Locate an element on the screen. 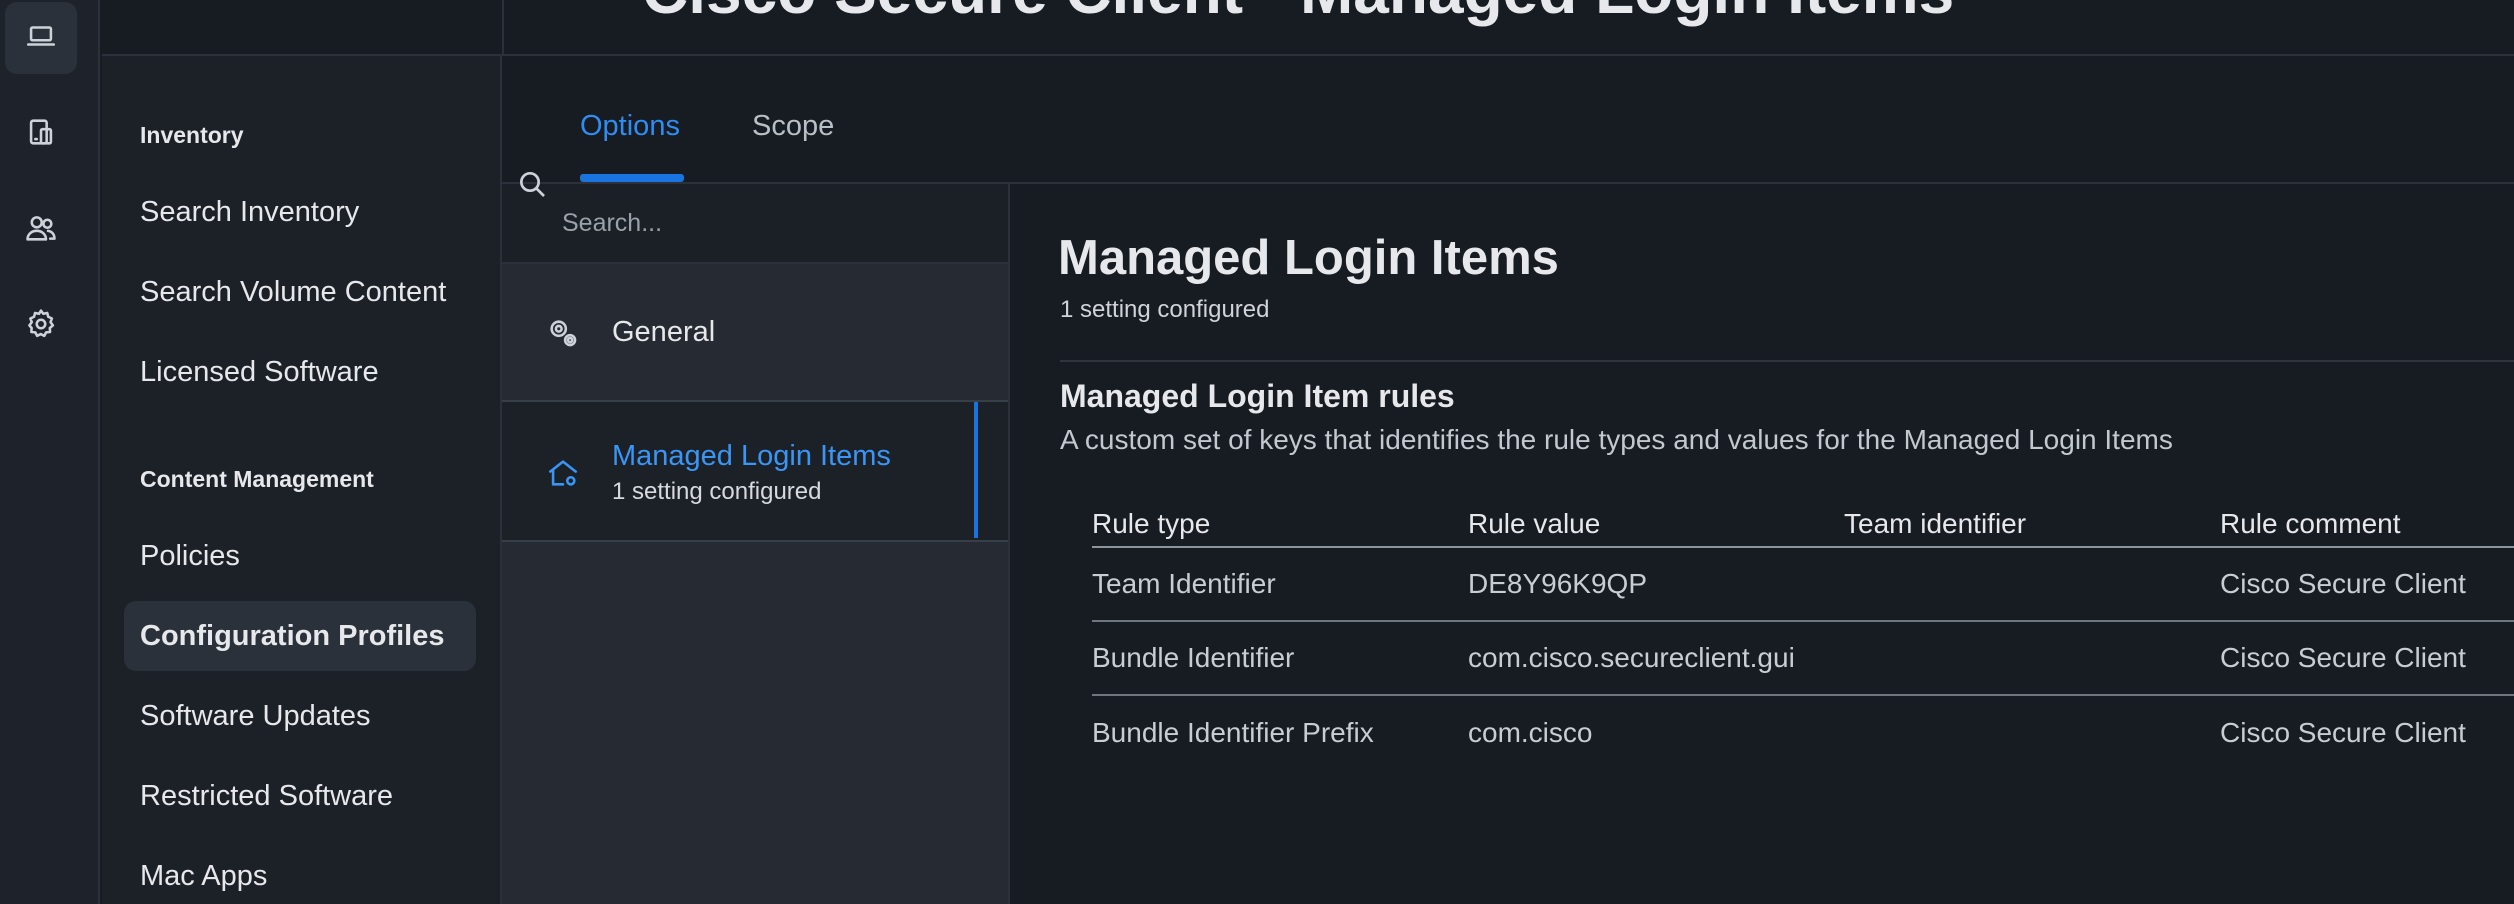 The image size is (2514, 904). sidebar-section-inventory: Inventory is located at coordinates (192, 135).